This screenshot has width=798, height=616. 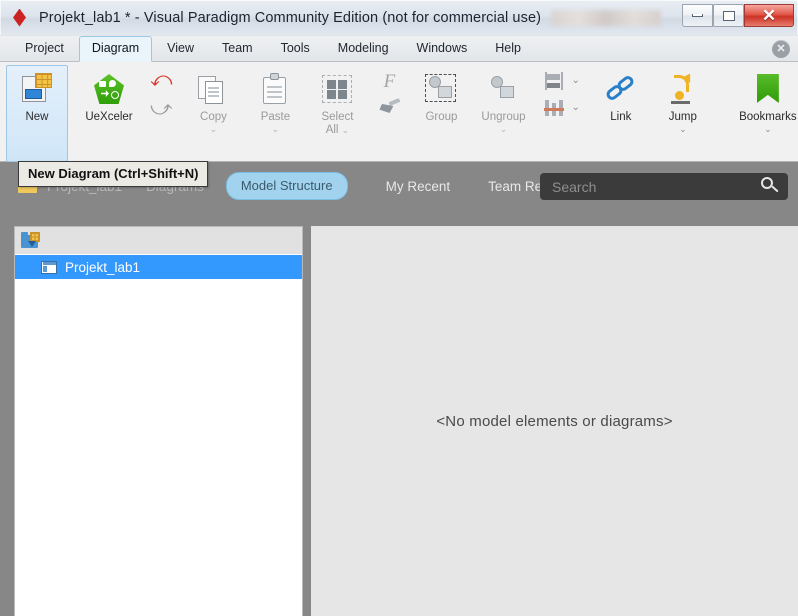 What do you see at coordinates (286, 186) in the screenshot?
I see `tab-model-structure: Model Structure` at bounding box center [286, 186].